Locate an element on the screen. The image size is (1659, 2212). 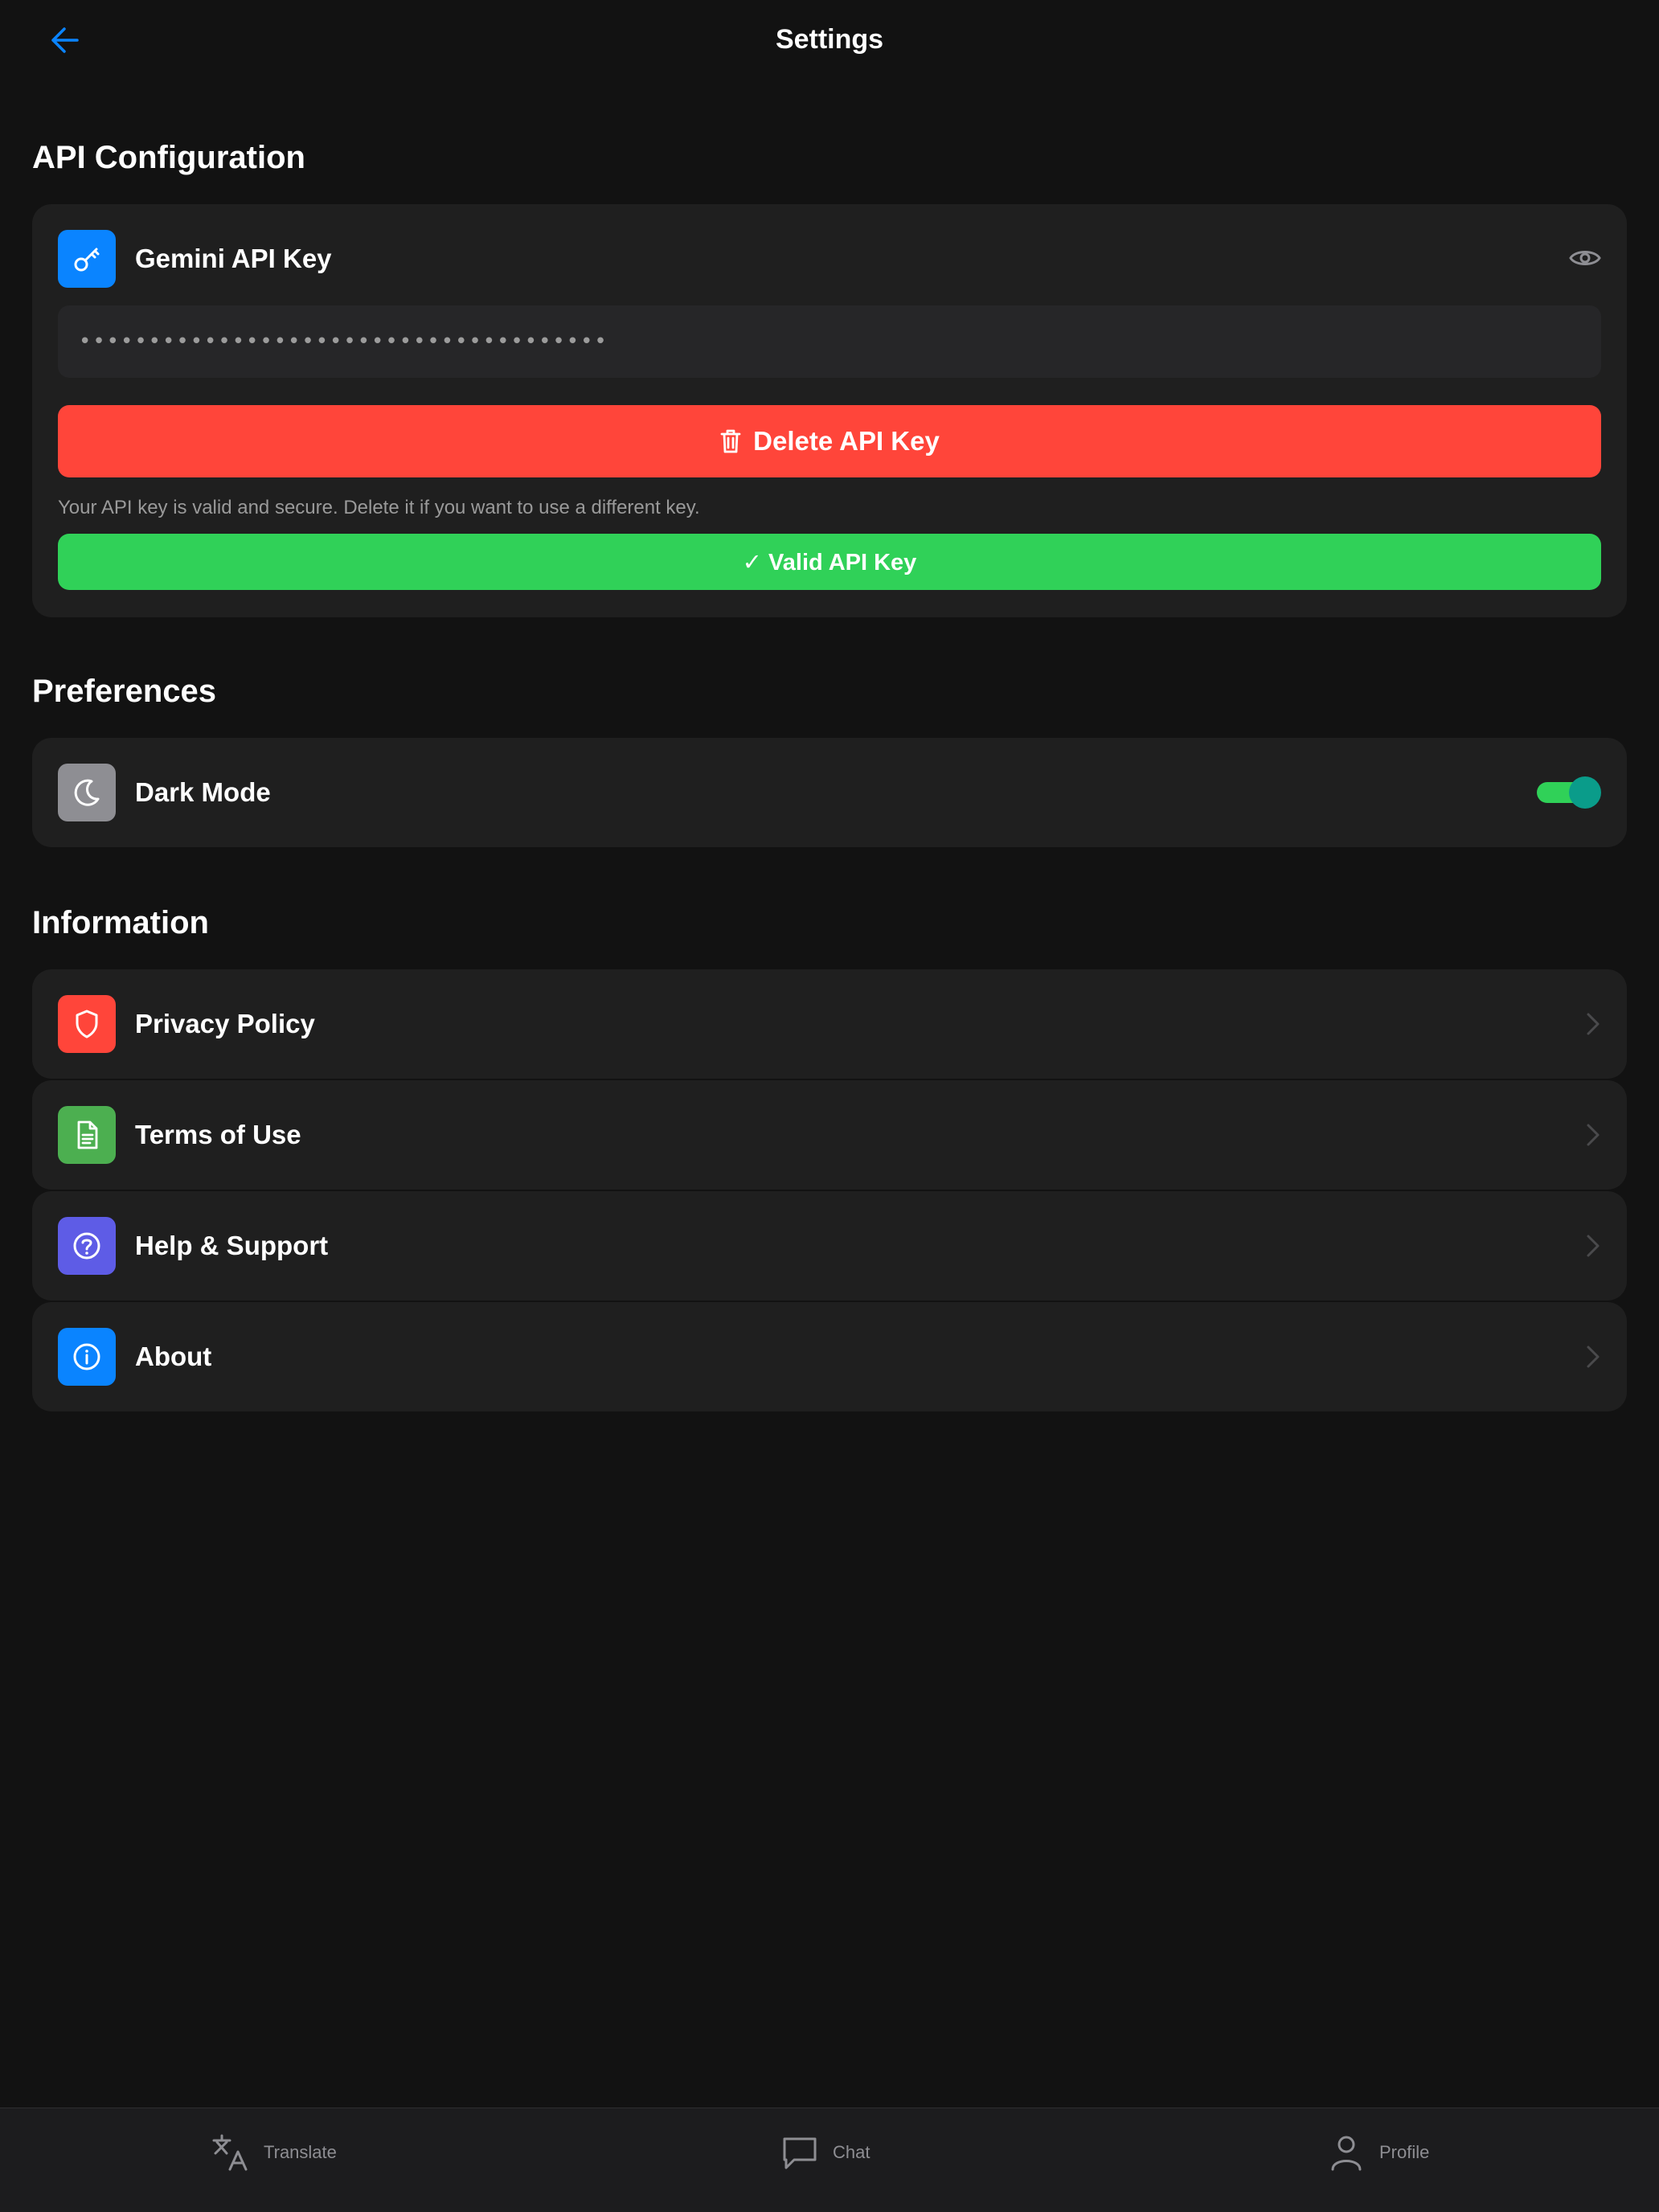
delete-api-key-button: Delete API Key is located at coordinates (829, 441).